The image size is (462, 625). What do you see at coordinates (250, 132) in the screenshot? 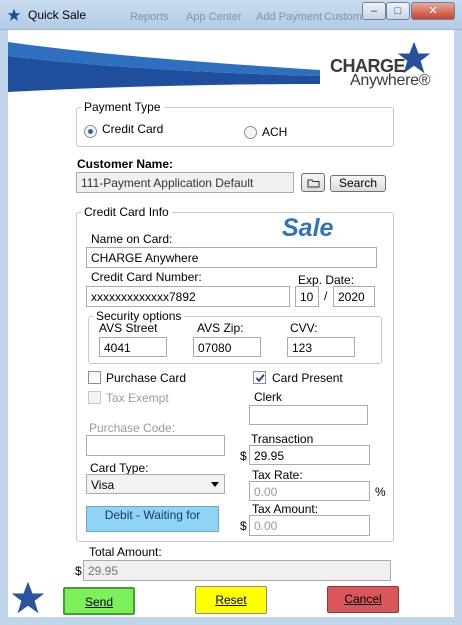
I see `ach-radio` at bounding box center [250, 132].